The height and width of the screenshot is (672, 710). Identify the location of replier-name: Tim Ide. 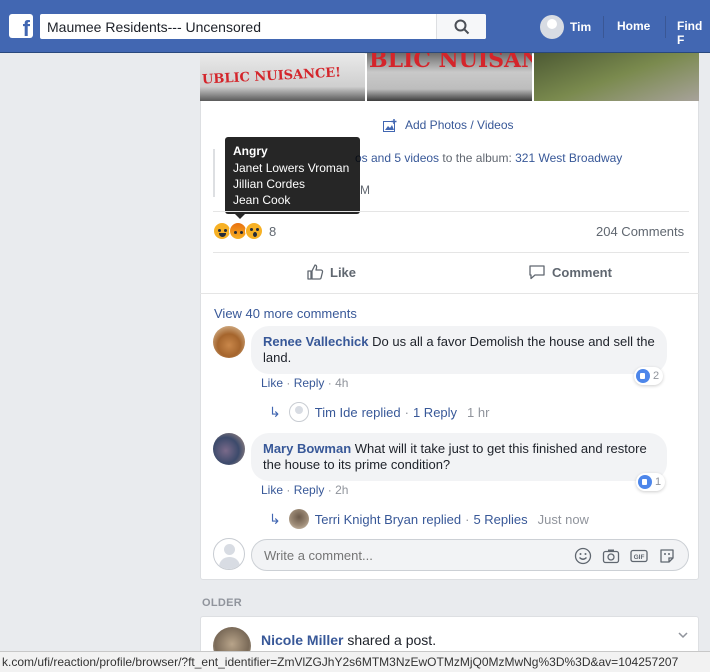
(336, 412).